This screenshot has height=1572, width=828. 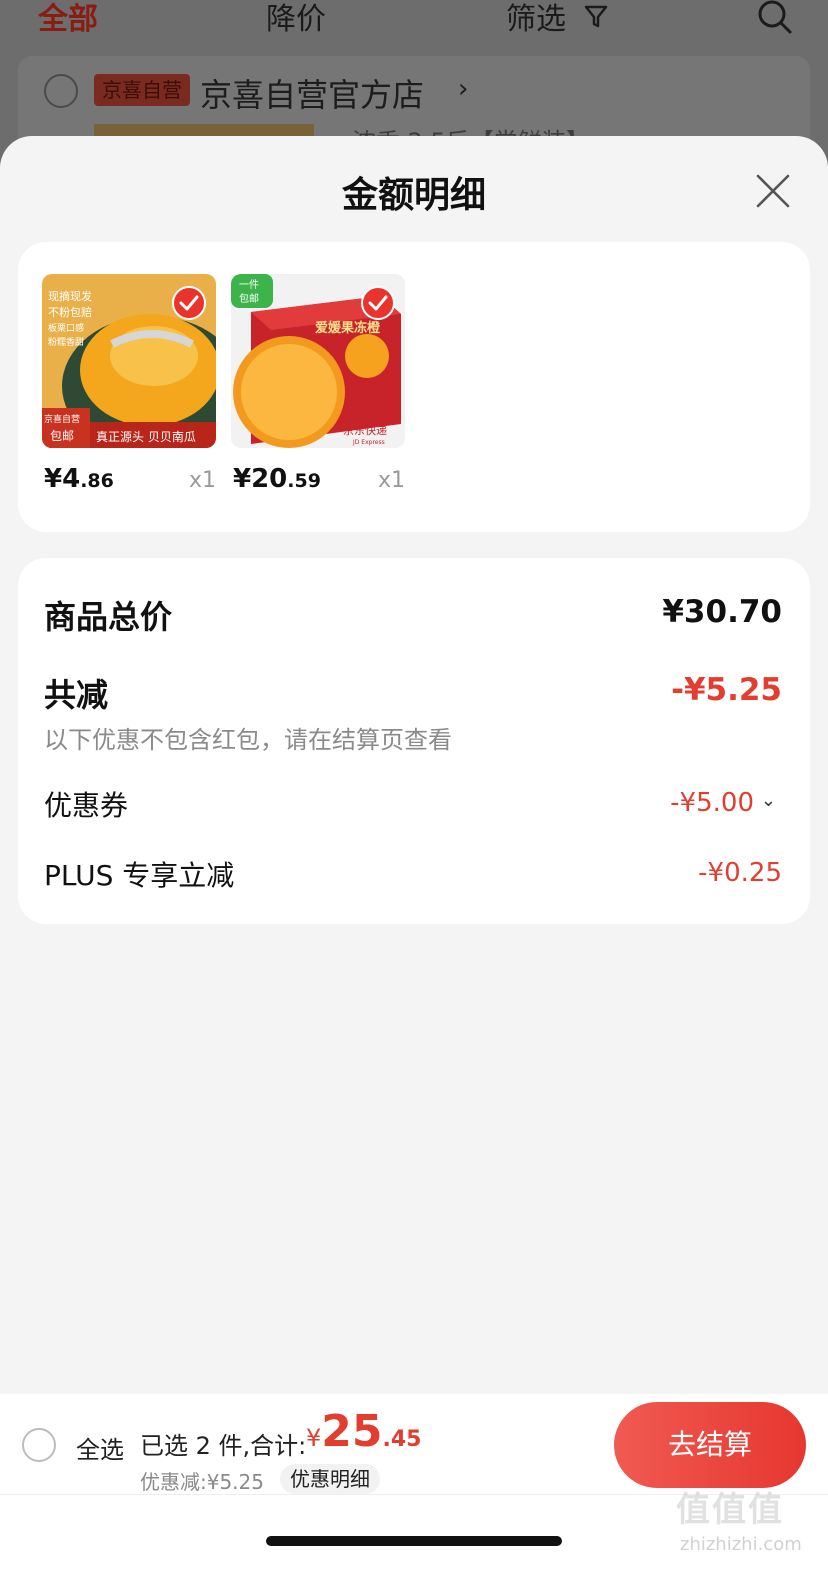 What do you see at coordinates (368, 442) in the screenshot?
I see `svg-text: JD Express` at bounding box center [368, 442].